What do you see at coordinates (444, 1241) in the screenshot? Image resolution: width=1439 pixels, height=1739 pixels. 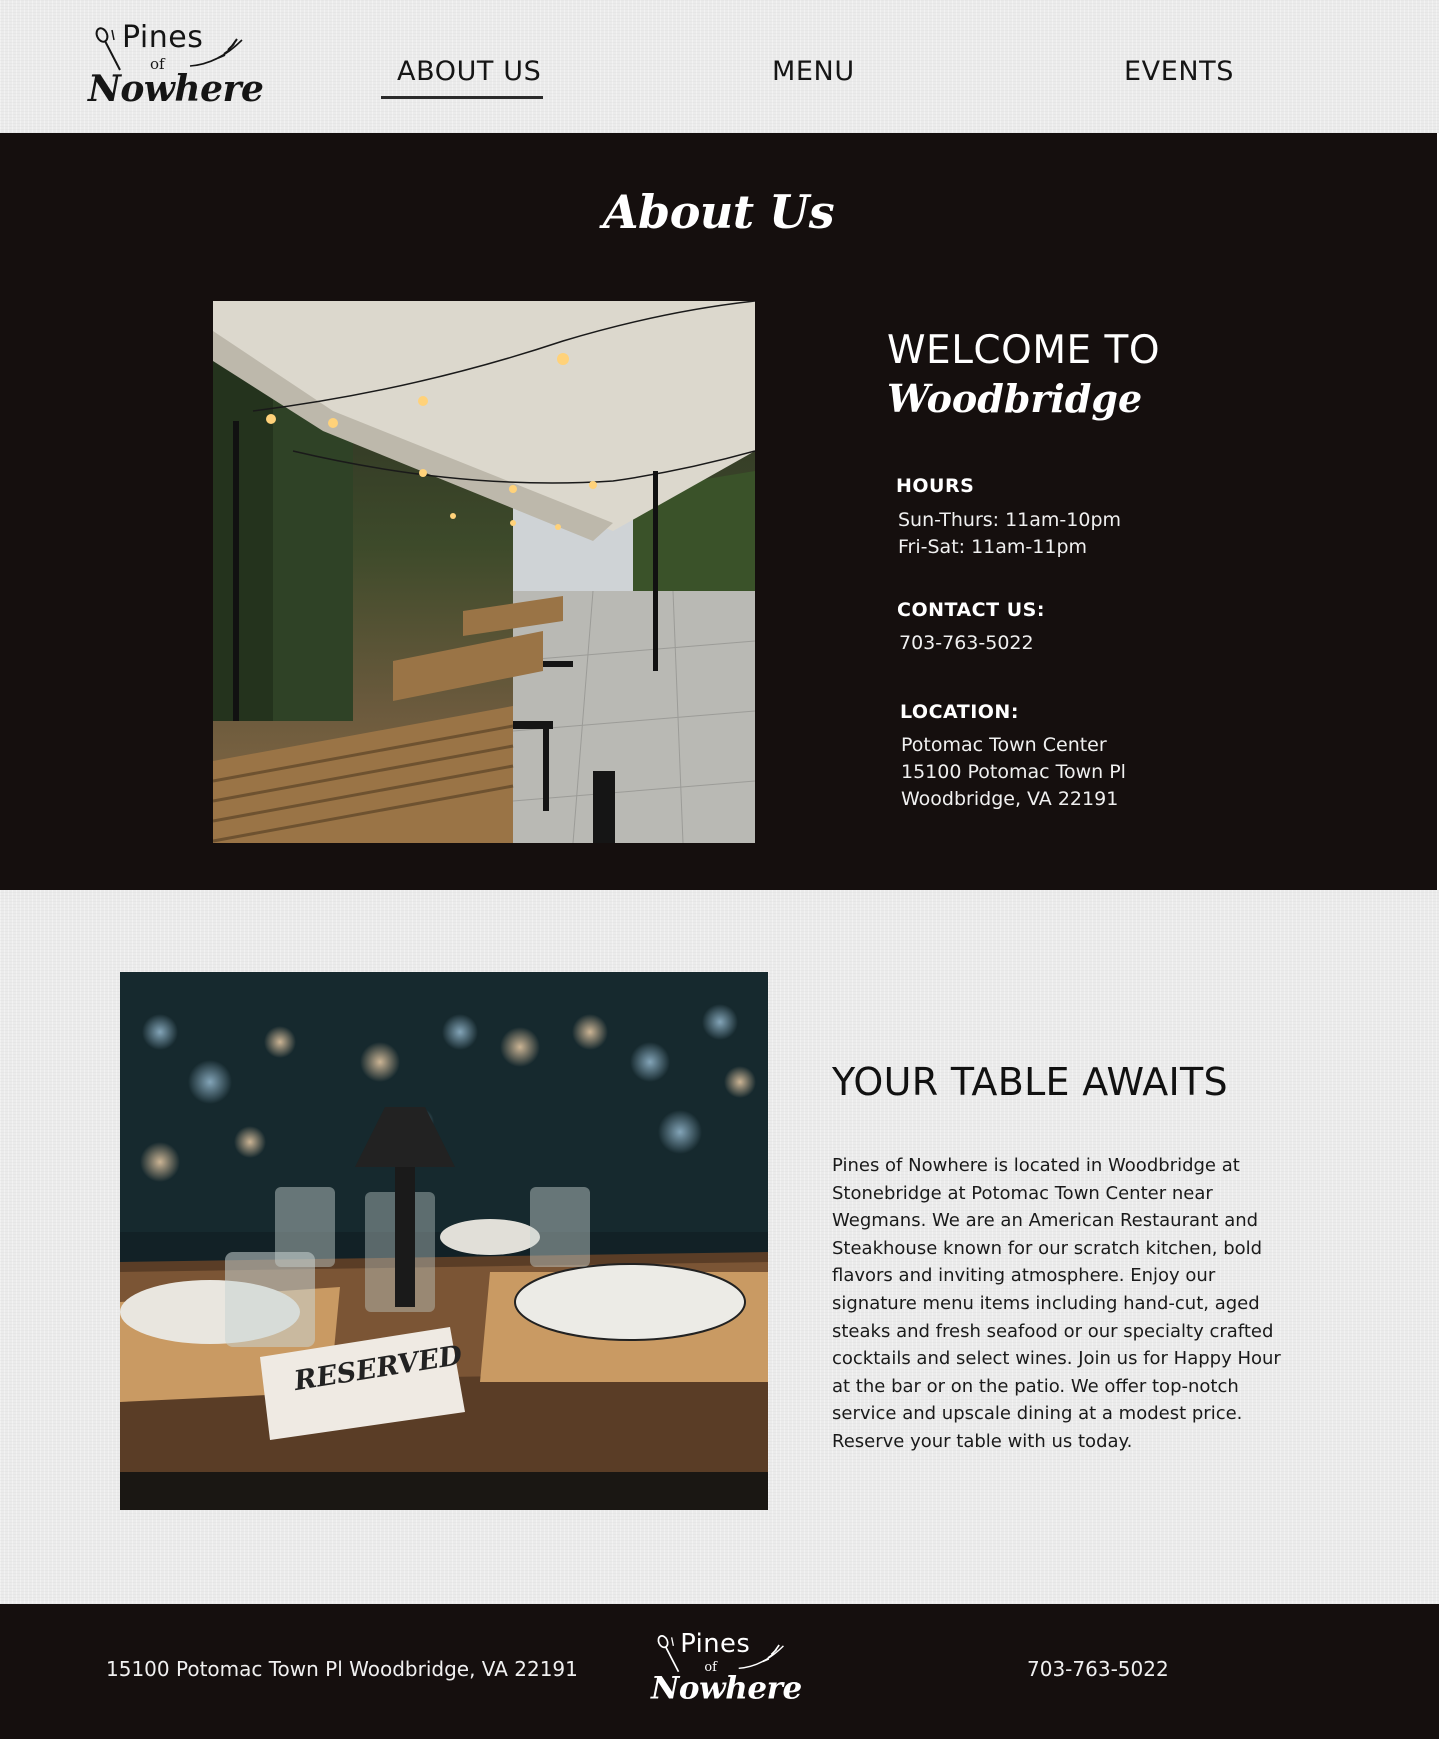 I see `reserved-table-photo: RESERVED` at bounding box center [444, 1241].